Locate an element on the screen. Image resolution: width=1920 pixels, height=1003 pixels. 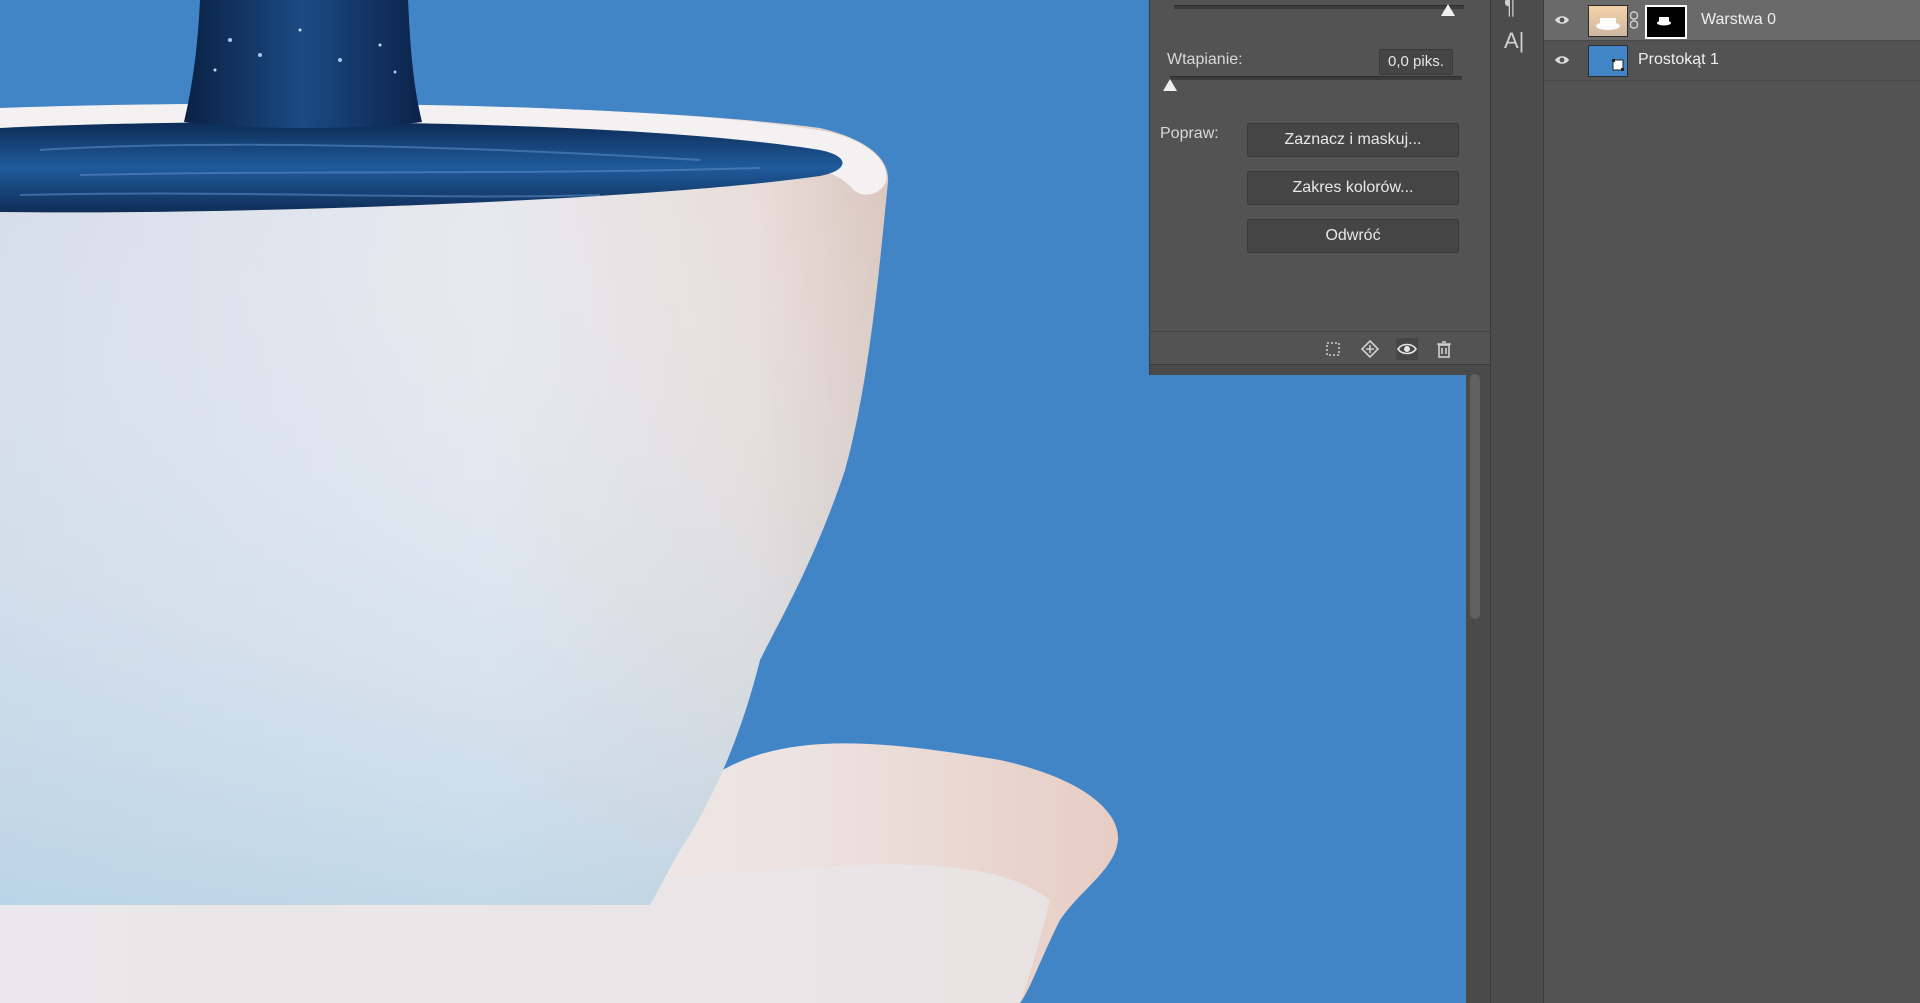
link-icon is located at coordinates (1634, 22).